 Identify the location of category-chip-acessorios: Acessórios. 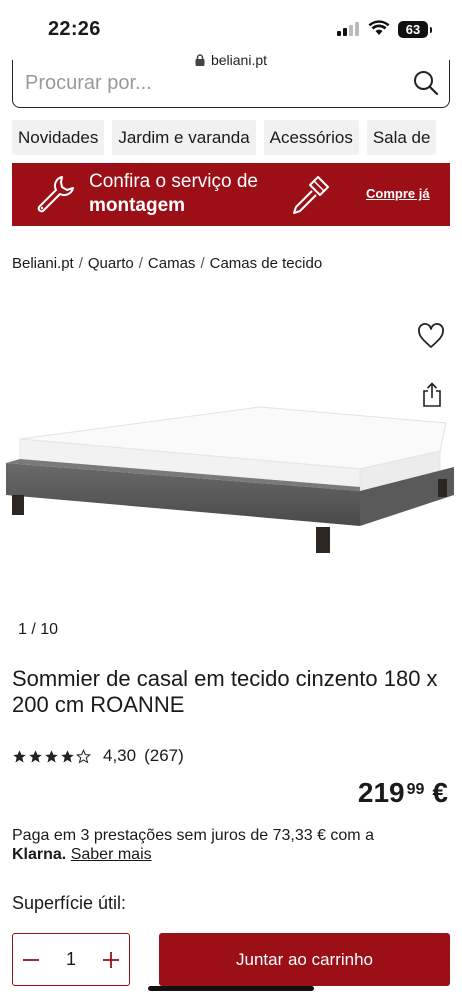
(311, 137).